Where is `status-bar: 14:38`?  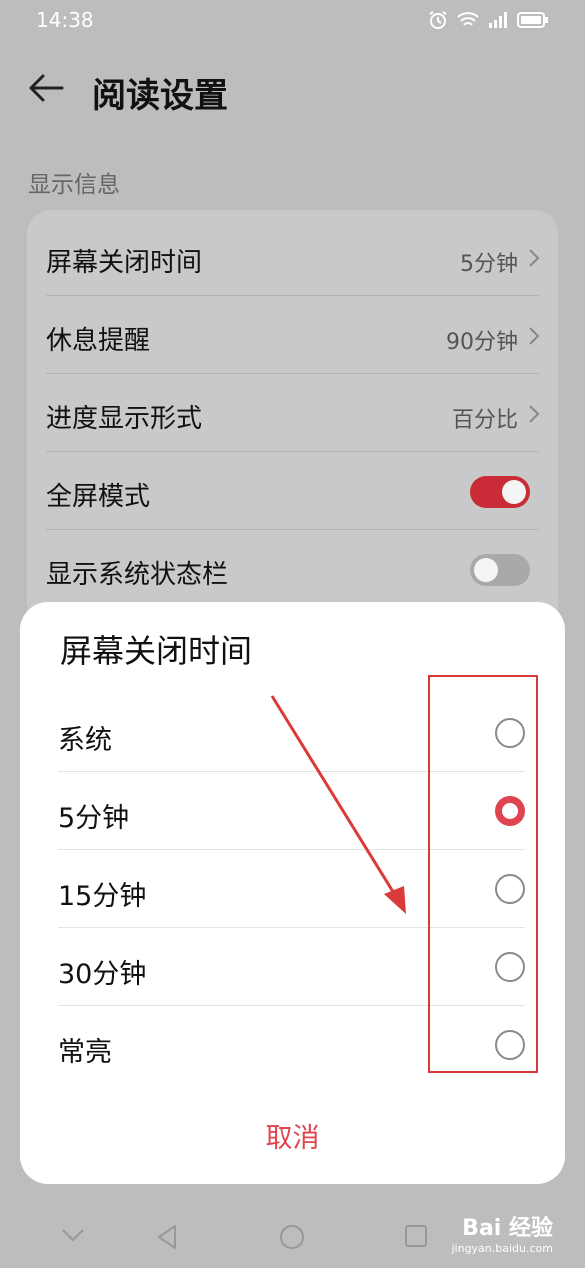 status-bar: 14:38 is located at coordinates (292, 22).